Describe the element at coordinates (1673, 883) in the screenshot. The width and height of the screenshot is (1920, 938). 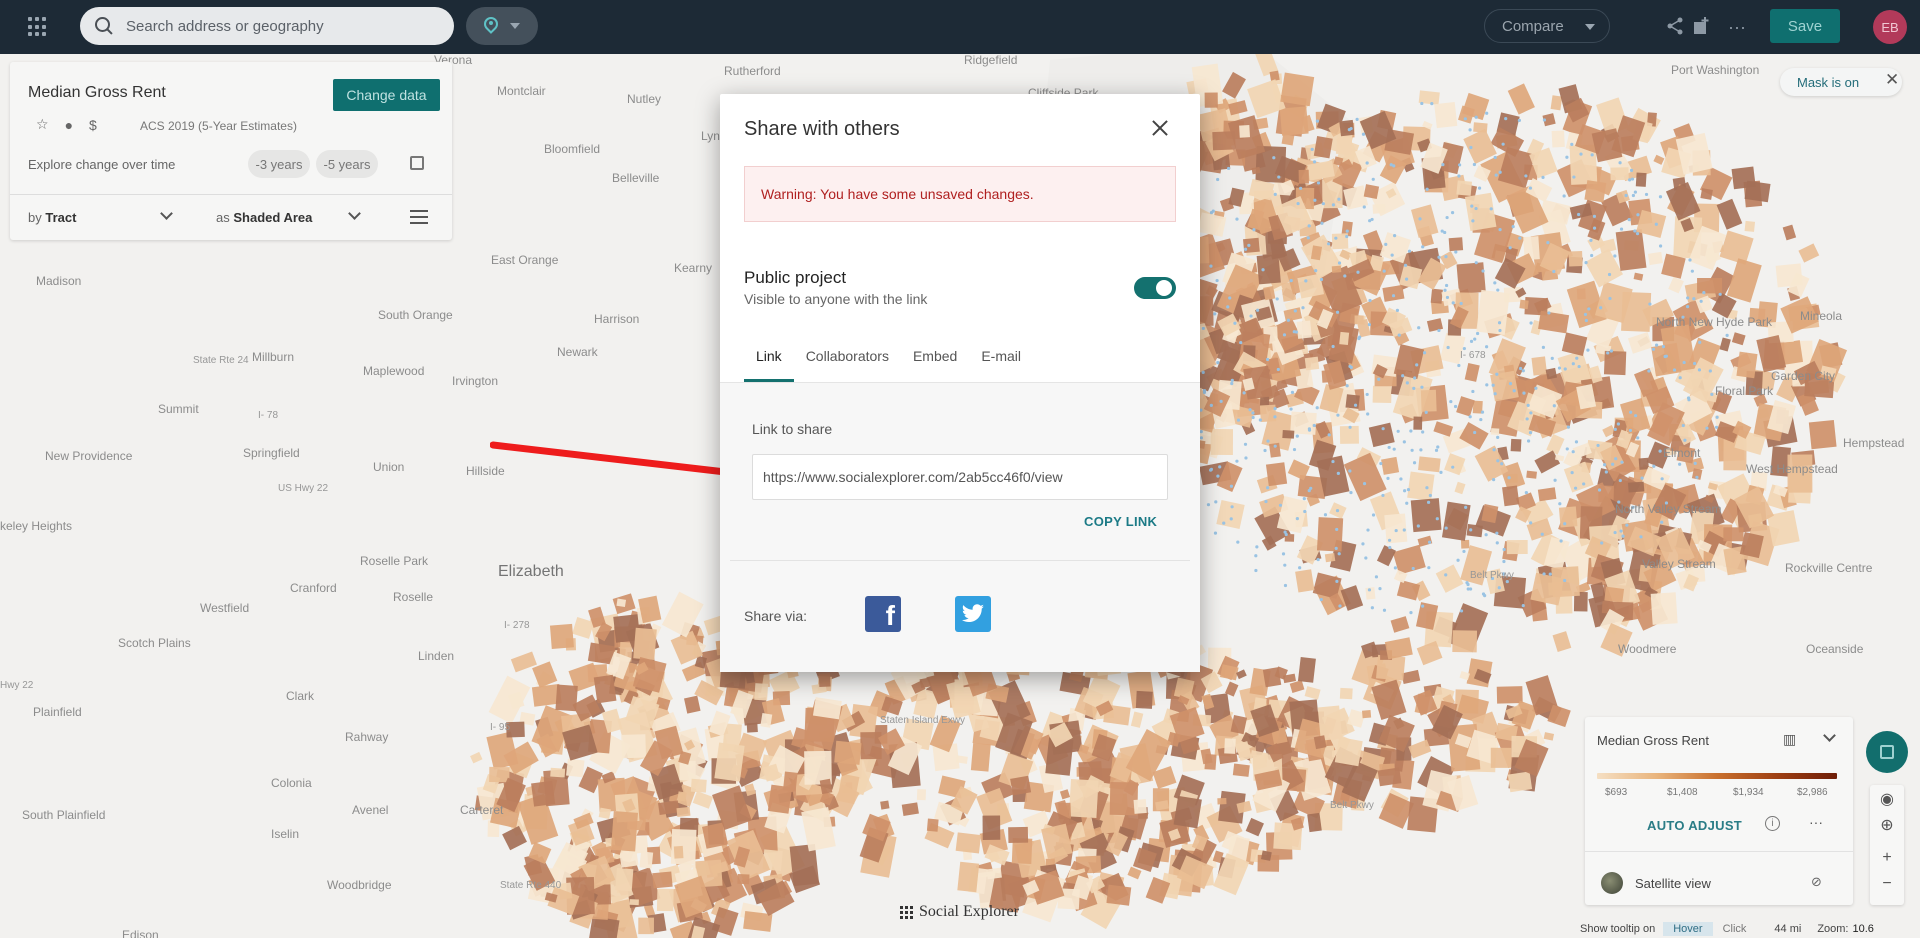
I see `satellite-view-label: Satellite view` at that location.